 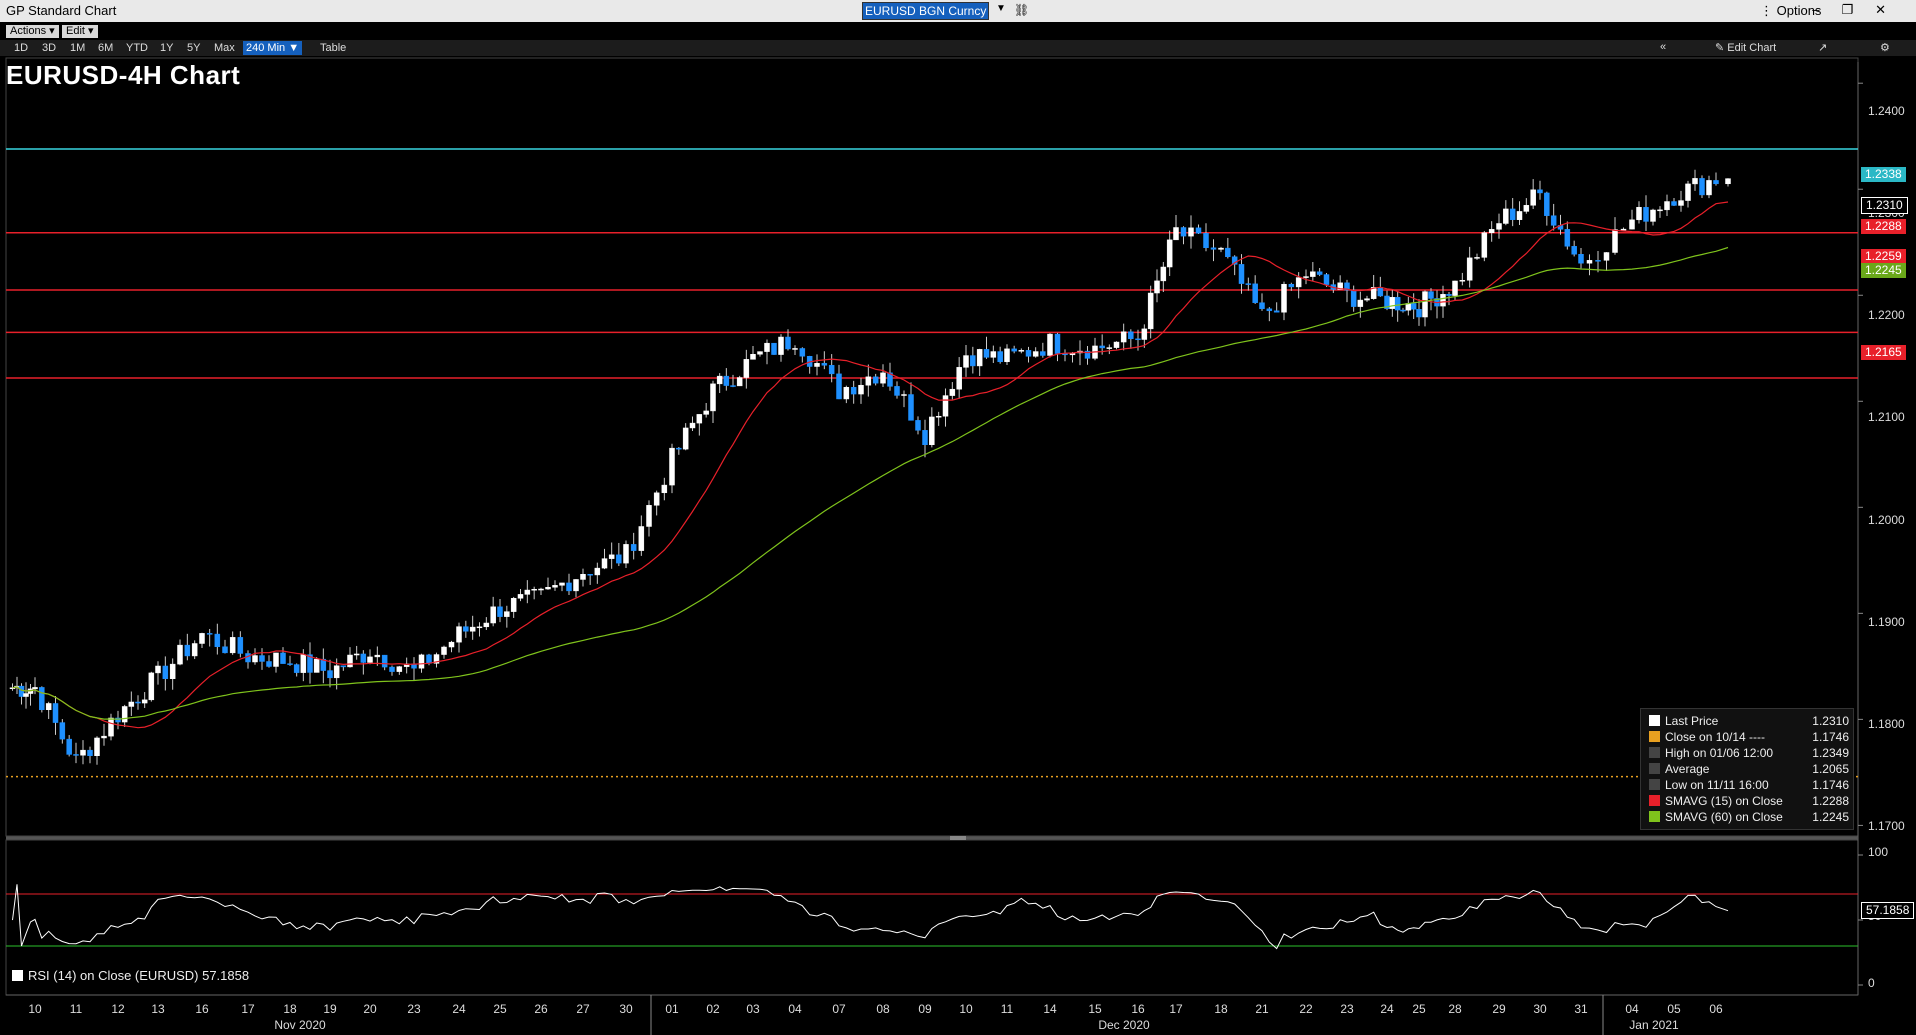 What do you see at coordinates (1830, 737) in the screenshot?
I see `legend-value: 1.1746` at bounding box center [1830, 737].